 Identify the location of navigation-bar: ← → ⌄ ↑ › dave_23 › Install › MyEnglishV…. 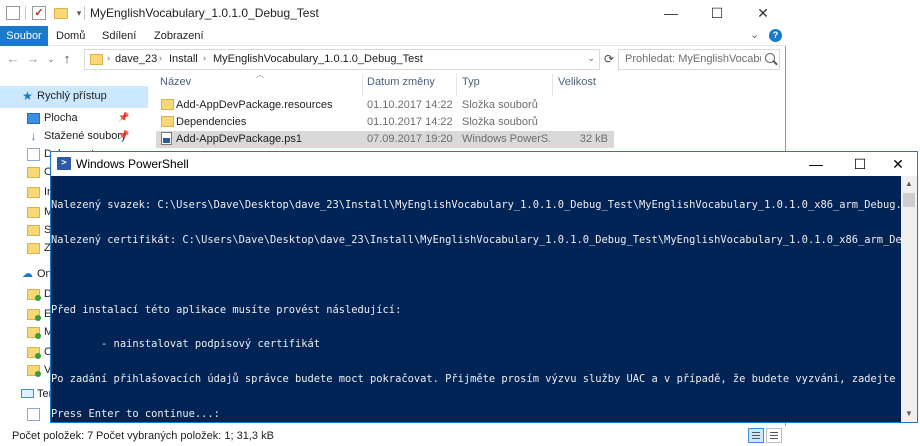
(393, 59).